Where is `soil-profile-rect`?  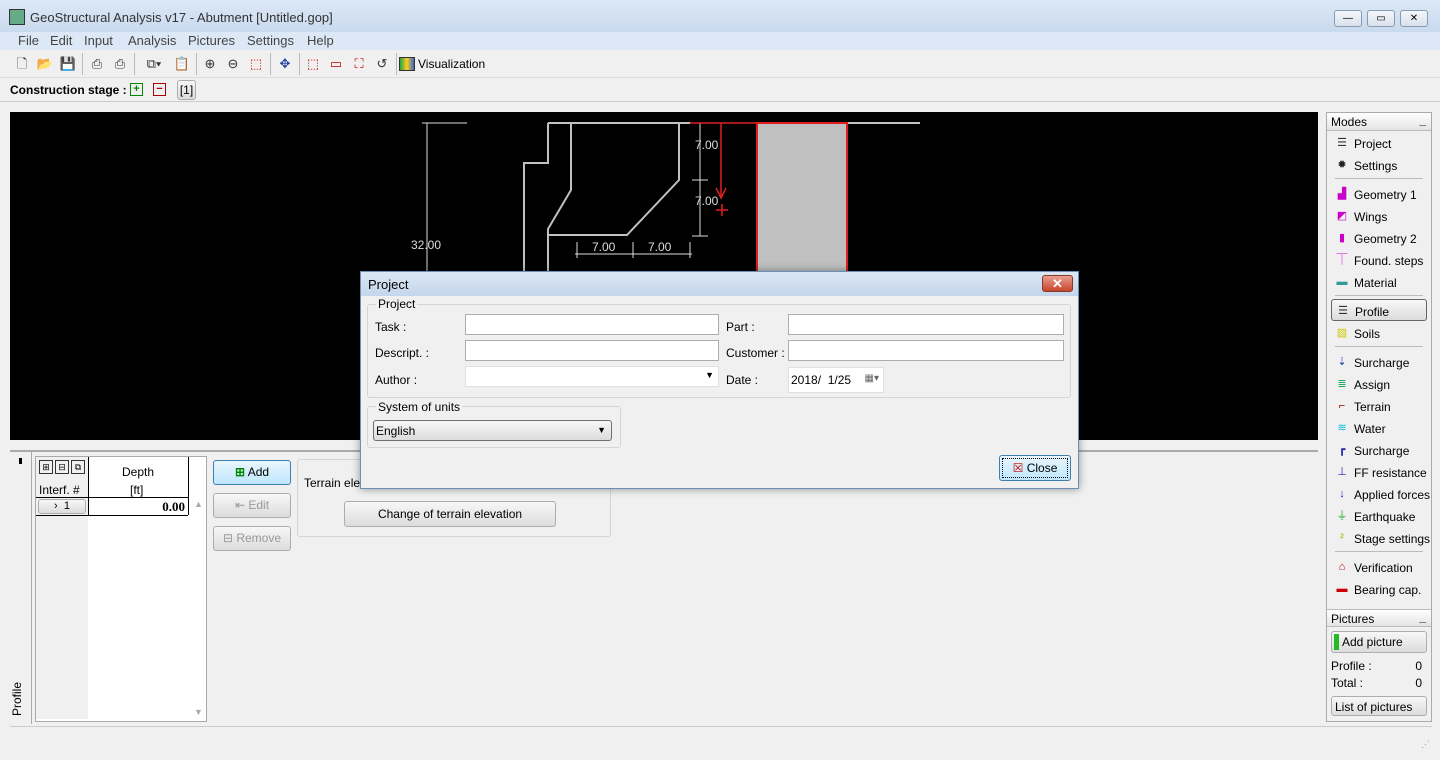
soil-profile-rect is located at coordinates (802, 203).